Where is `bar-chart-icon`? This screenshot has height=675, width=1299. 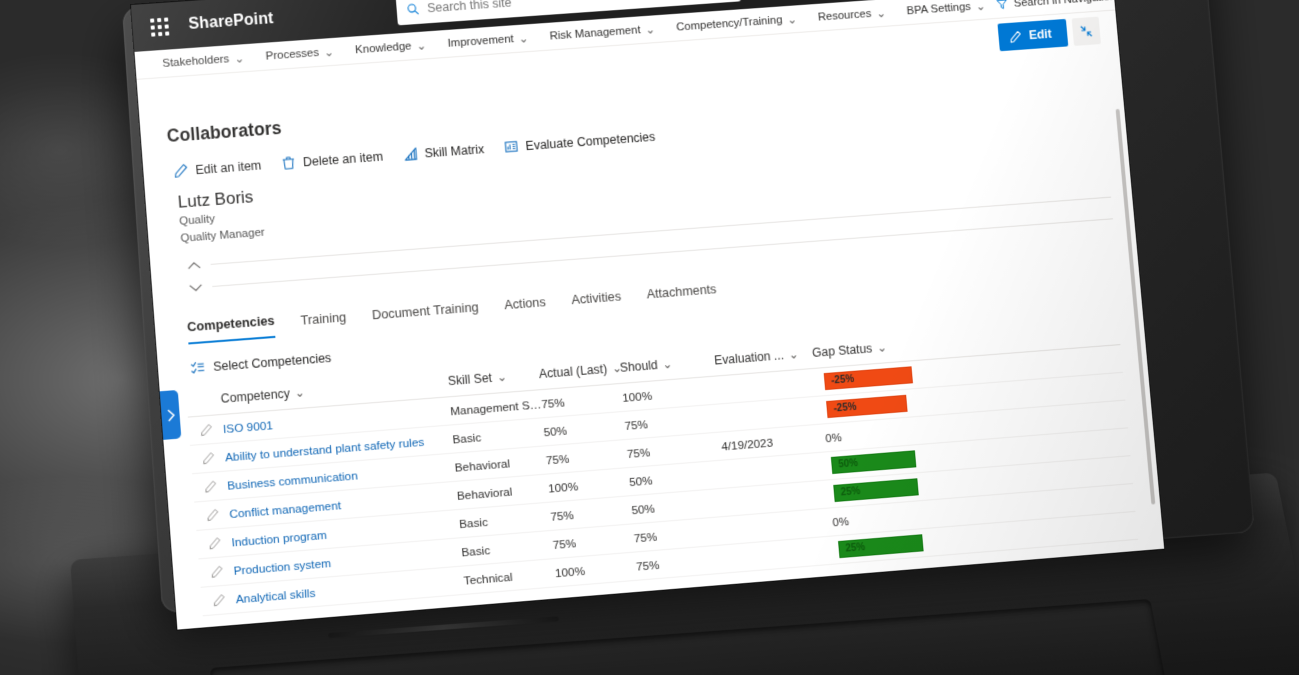
bar-chart-icon is located at coordinates (410, 154).